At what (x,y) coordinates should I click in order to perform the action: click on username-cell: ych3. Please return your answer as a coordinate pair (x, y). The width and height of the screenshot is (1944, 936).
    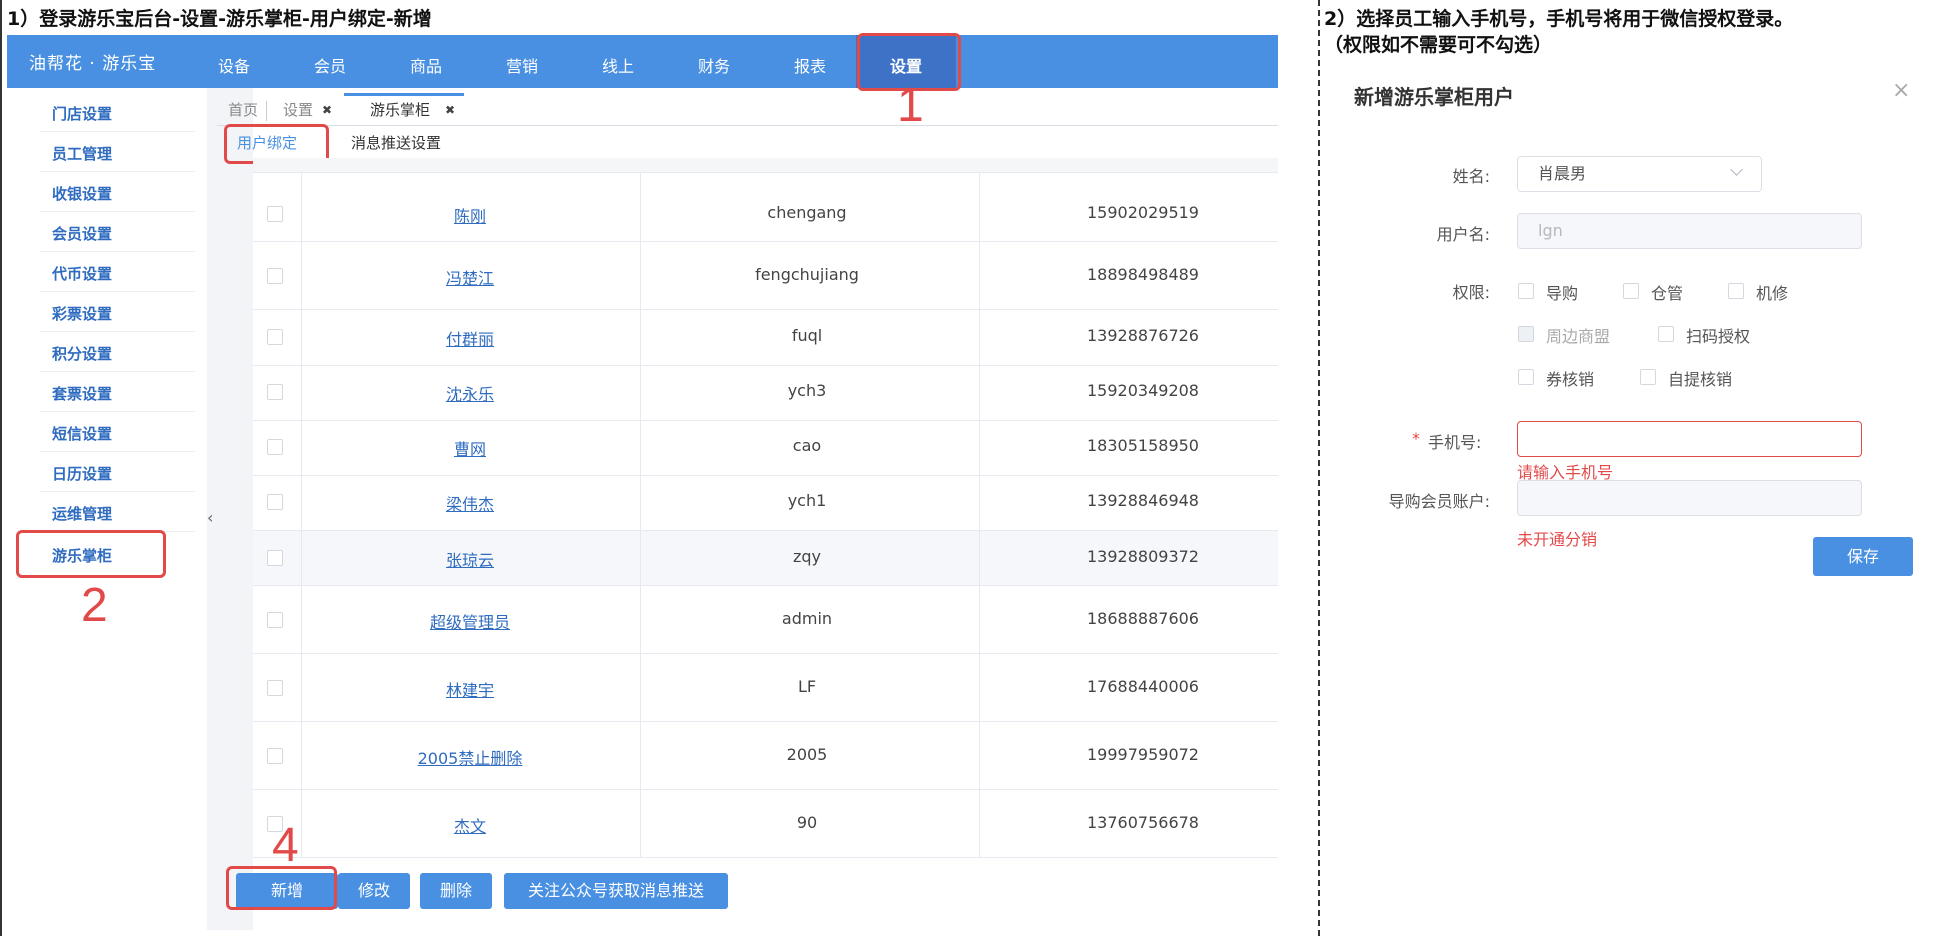
    Looking at the image, I should click on (807, 390).